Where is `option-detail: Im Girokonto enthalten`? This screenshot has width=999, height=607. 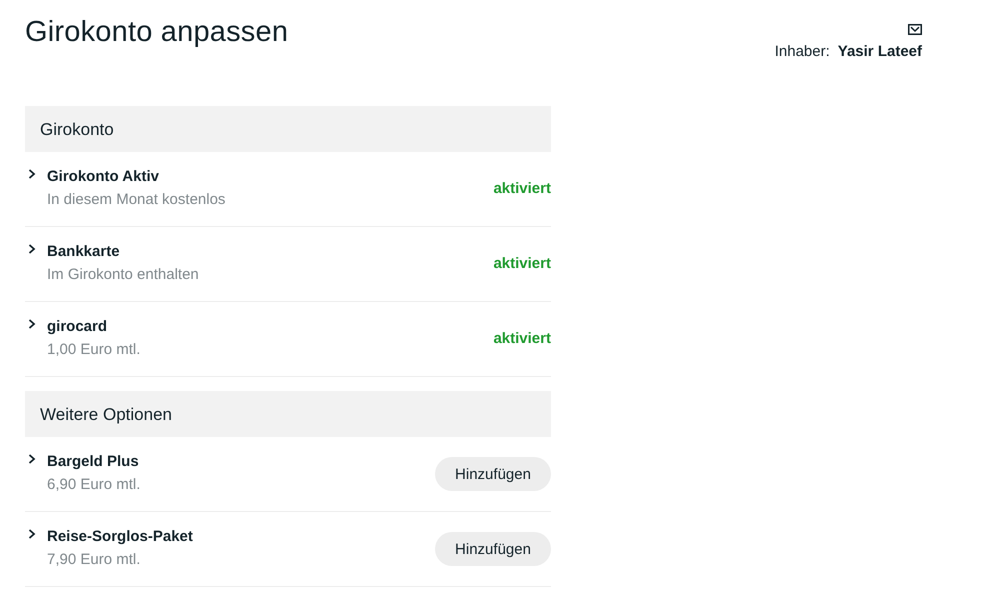 option-detail: Im Girokonto enthalten is located at coordinates (123, 275).